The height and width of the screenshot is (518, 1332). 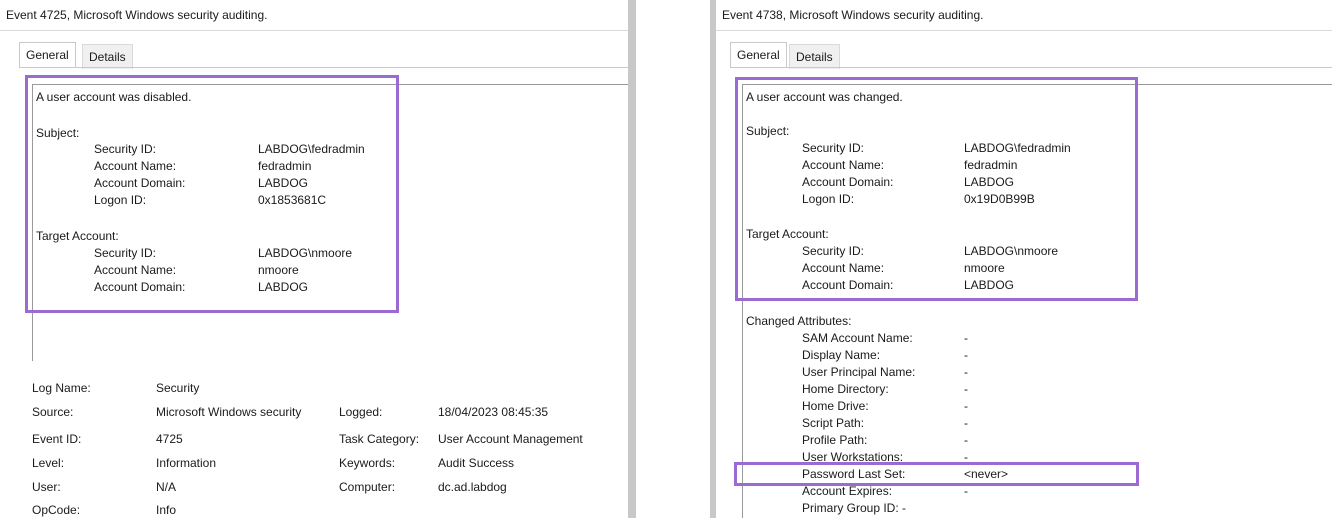 What do you see at coordinates (845, 389) in the screenshot?
I see `home-directory-label: Home Directory:` at bounding box center [845, 389].